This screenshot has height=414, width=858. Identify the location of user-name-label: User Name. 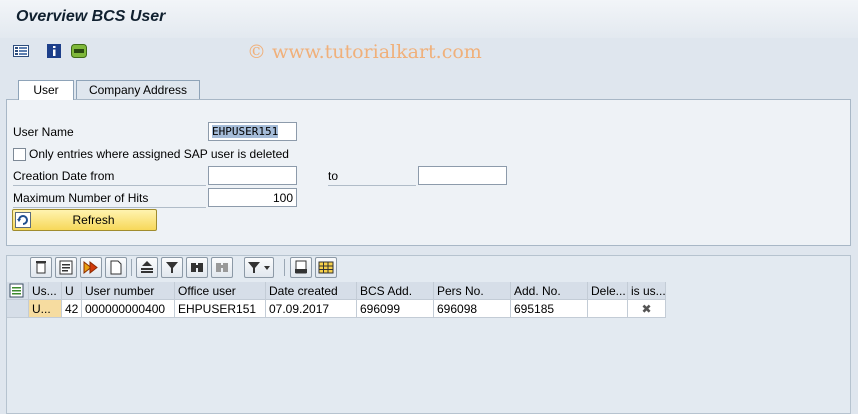
(43, 132).